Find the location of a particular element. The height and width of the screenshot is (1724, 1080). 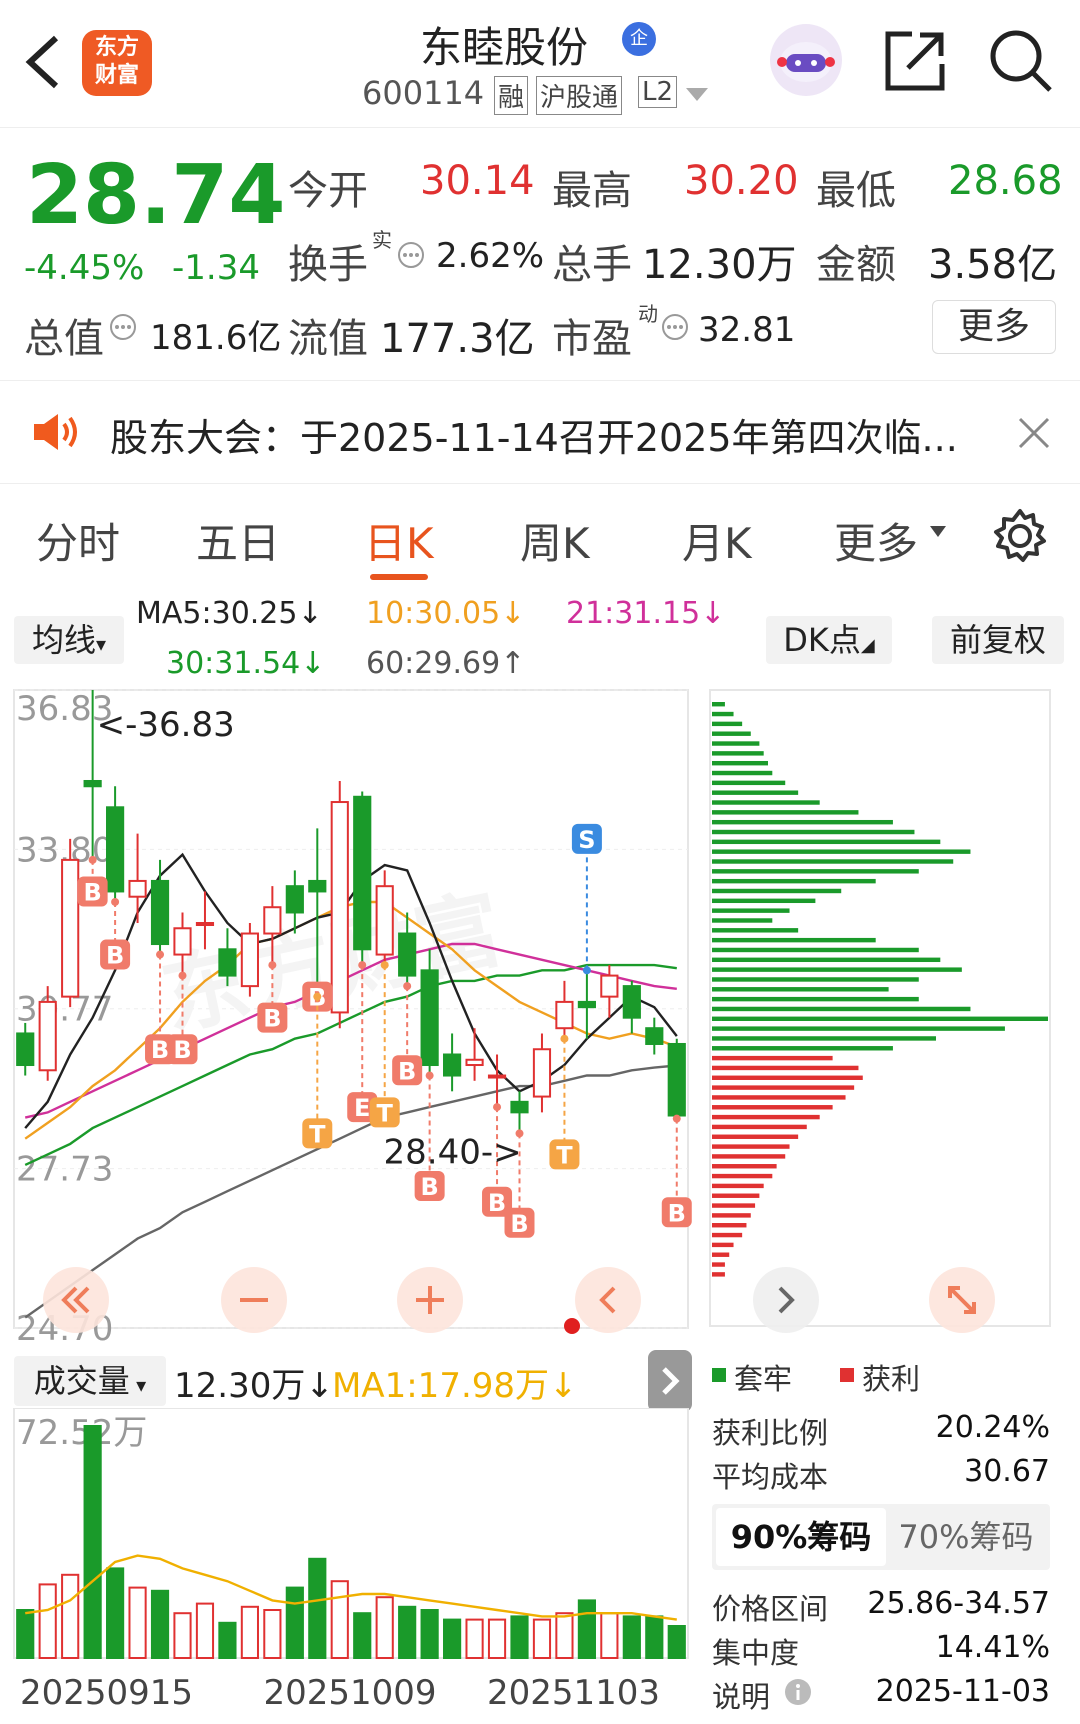

tab-chip-90: 90%筹码 is located at coordinates (801, 1537).